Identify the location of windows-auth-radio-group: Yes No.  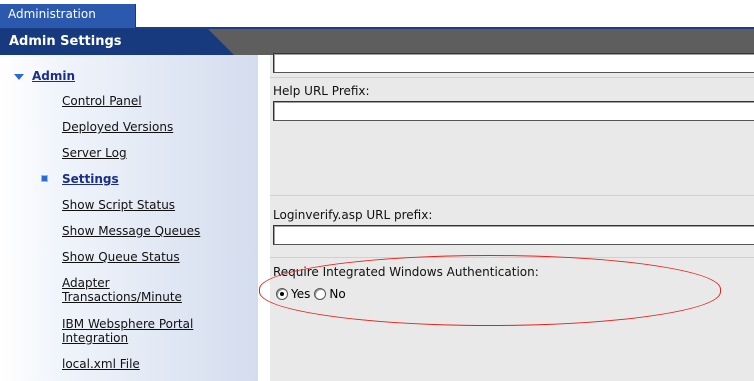
(313, 294).